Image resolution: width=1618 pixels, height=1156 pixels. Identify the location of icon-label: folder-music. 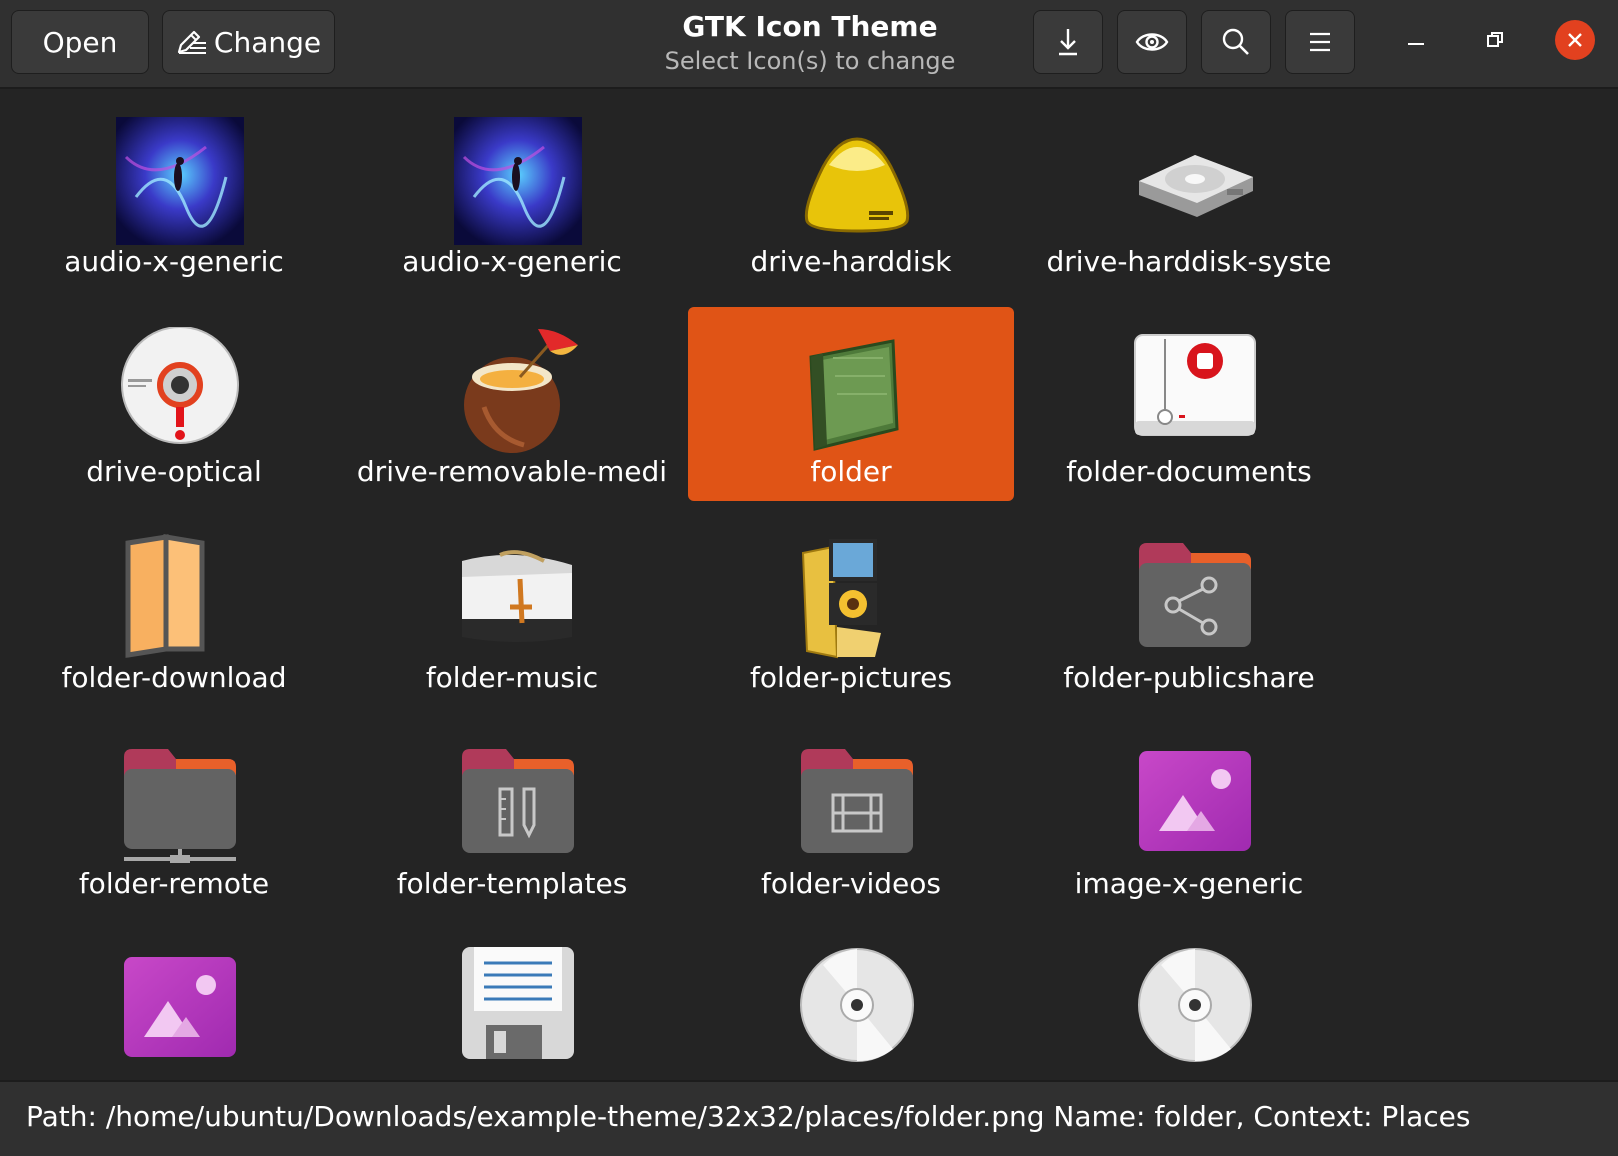
(512, 677).